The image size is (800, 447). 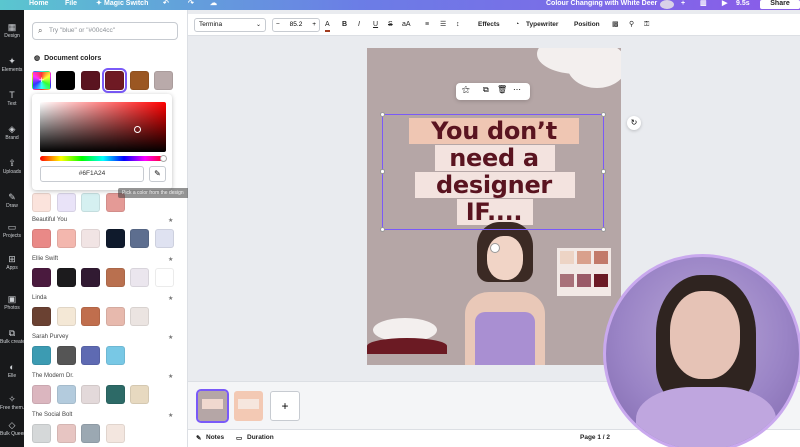 I want to click on notes-button: Notes, so click(x=215, y=437).